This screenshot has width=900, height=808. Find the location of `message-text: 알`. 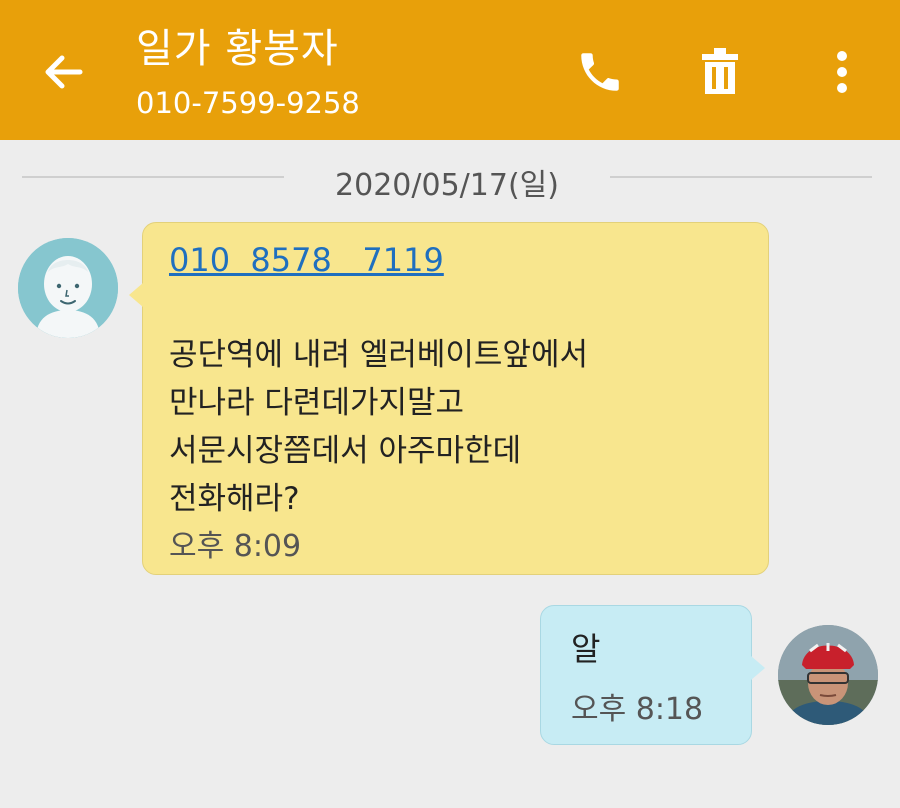

message-text: 알 is located at coordinates (586, 649).